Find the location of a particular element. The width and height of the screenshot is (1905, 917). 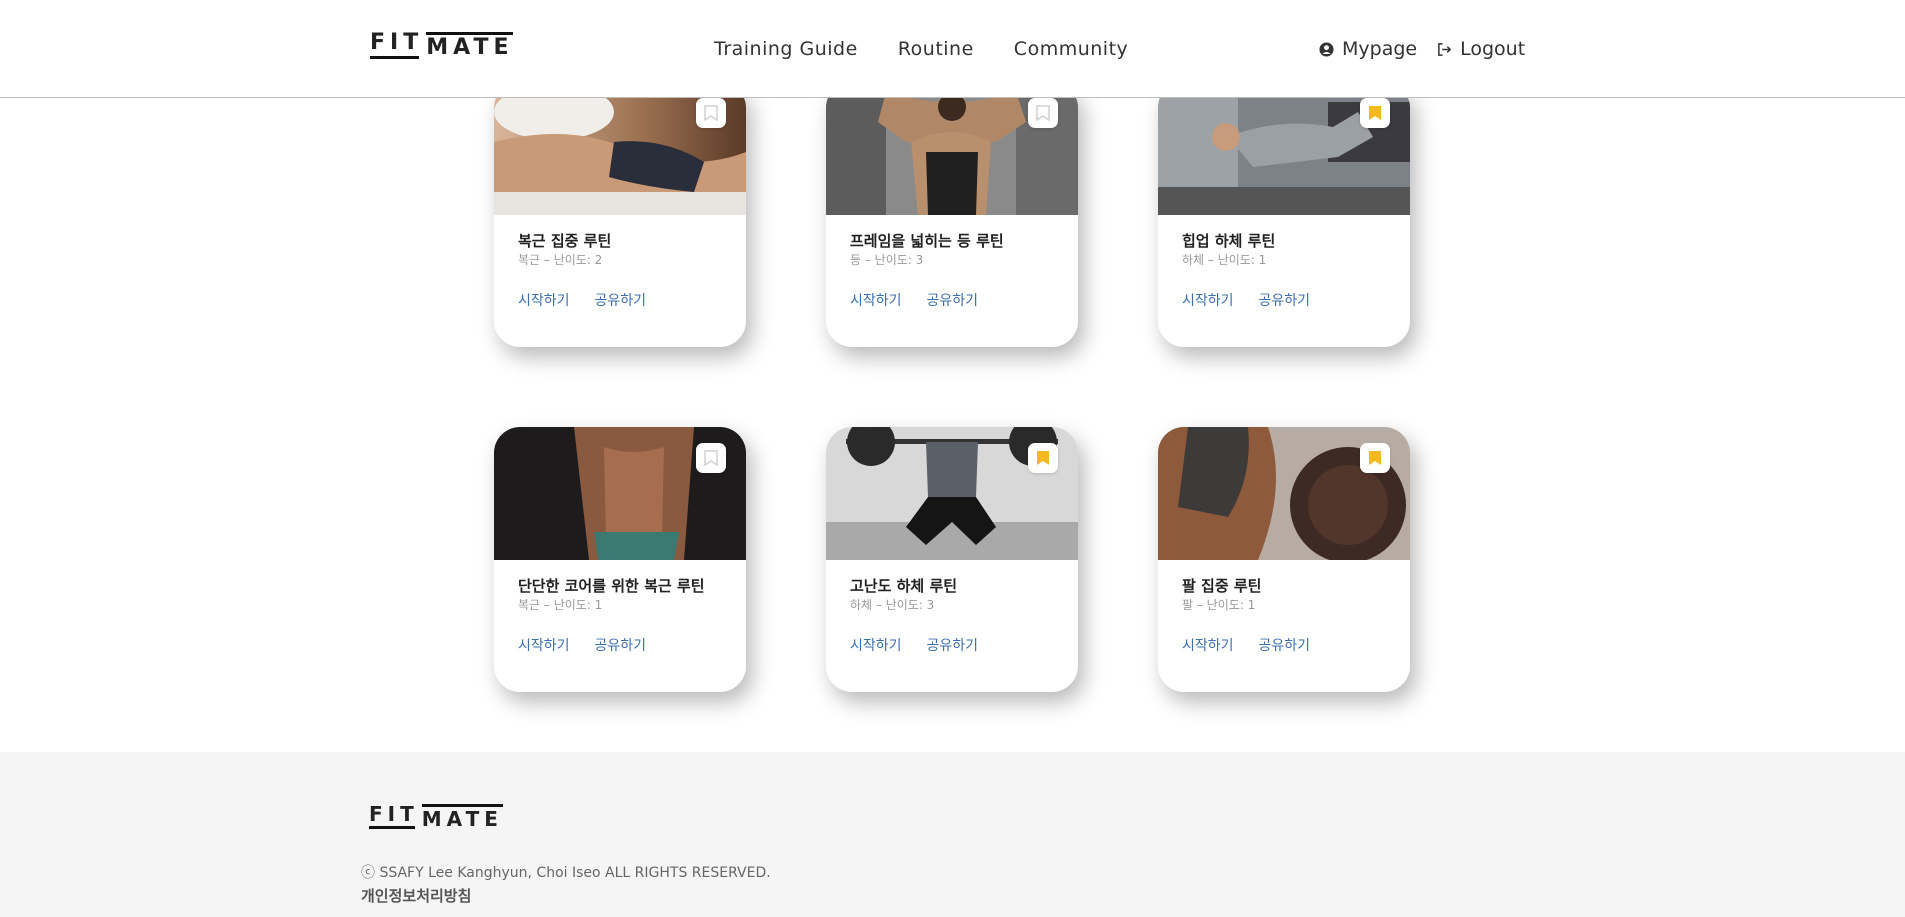

routine-card: 프레임을 넓히는 등 루틴 등 – 난이도: 3 시작하기 공유하기 is located at coordinates (952, 214).